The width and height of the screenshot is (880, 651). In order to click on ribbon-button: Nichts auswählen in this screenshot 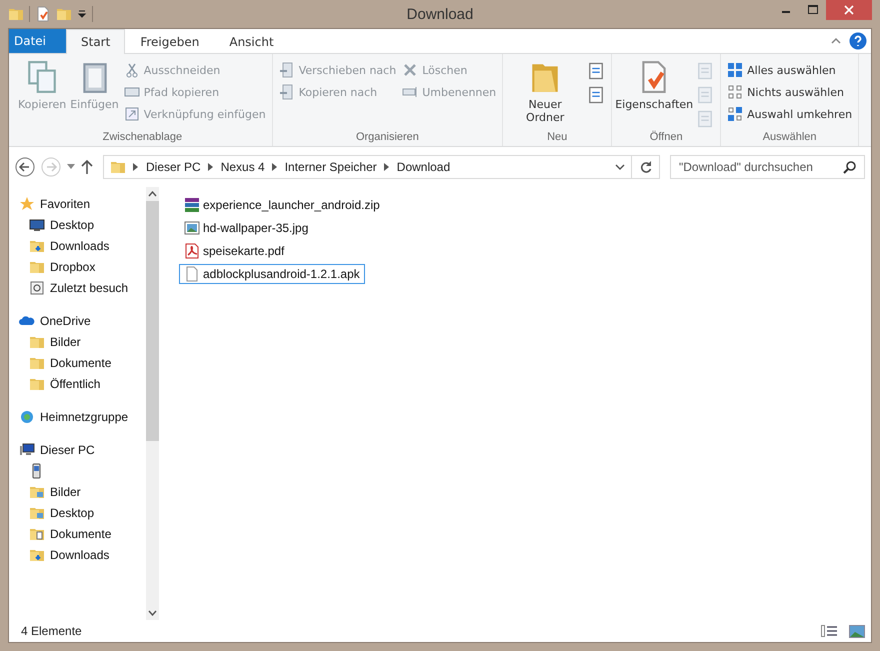, I will do `click(789, 92)`.